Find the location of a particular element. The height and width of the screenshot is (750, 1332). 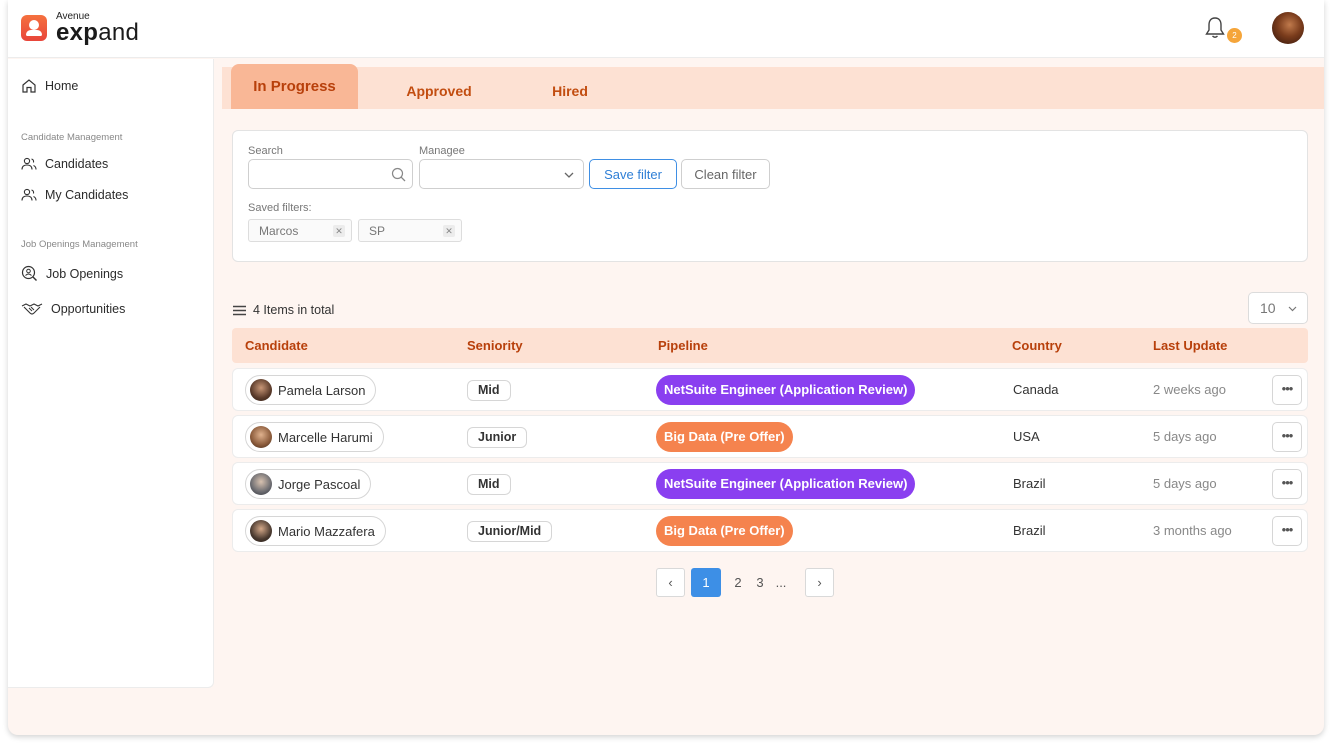

tab-hired: Hired is located at coordinates (570, 88).